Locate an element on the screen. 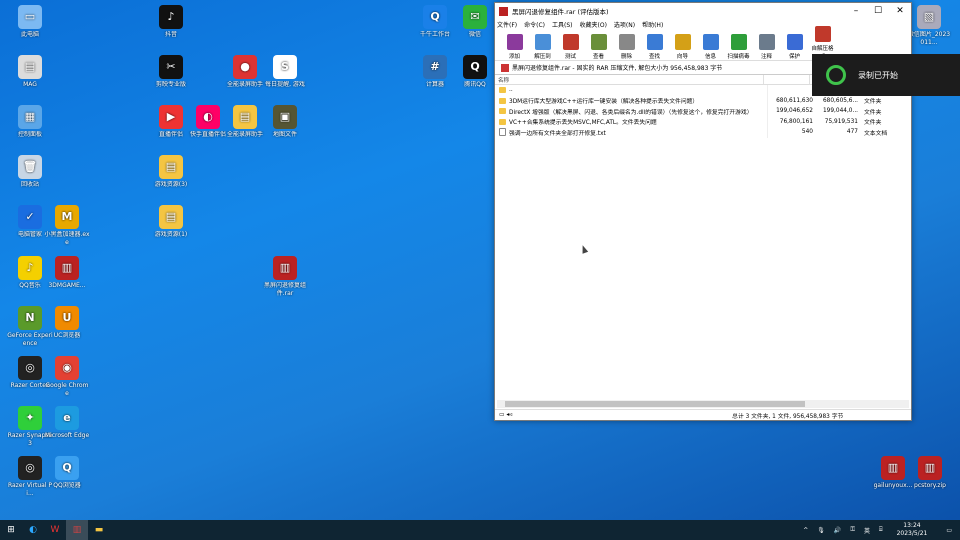  menu-item: 选项(N) is located at coordinates (624, 24).